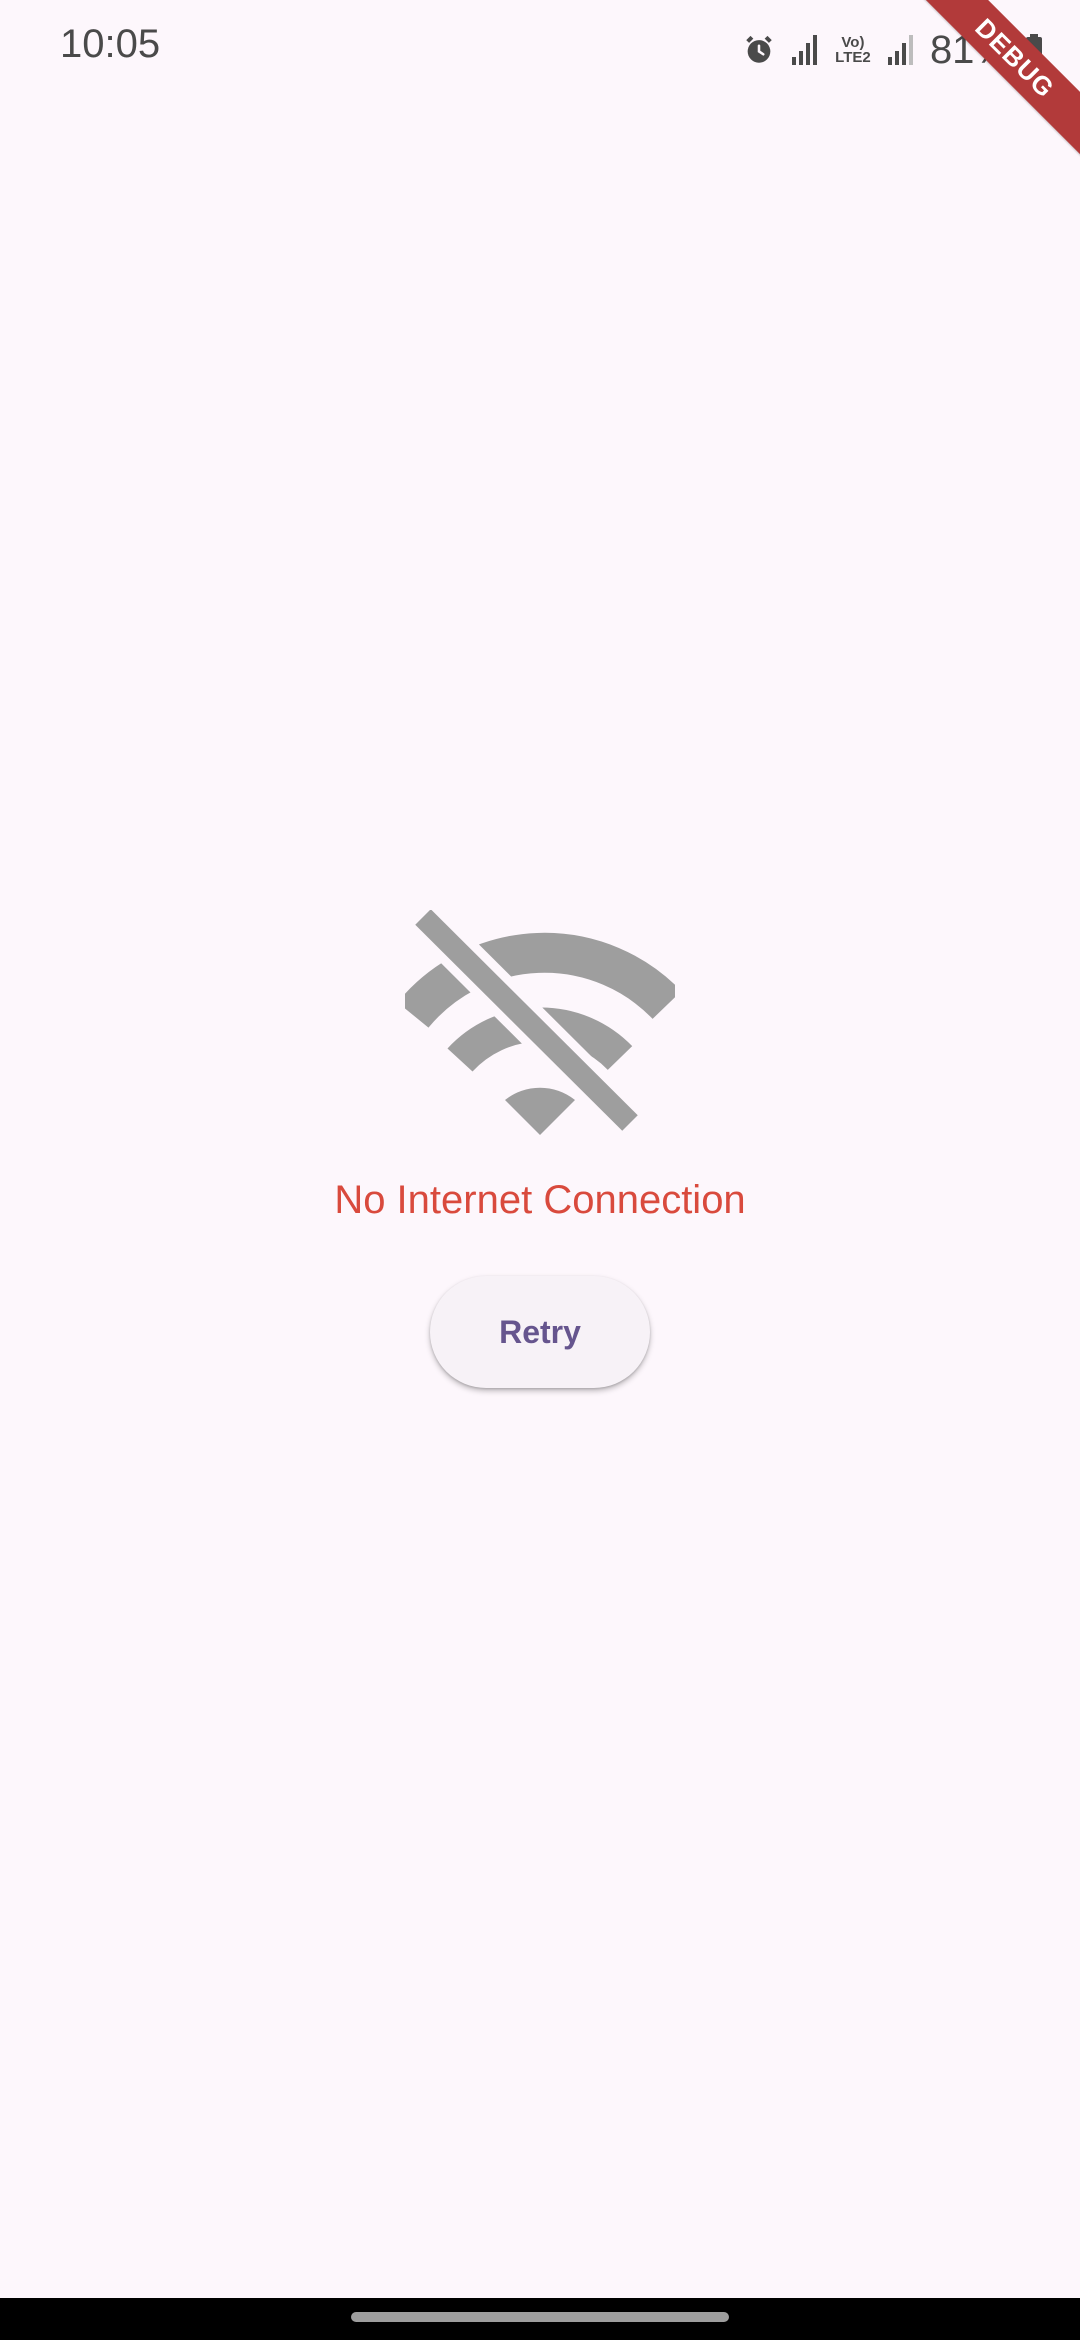  What do you see at coordinates (539, 1020) in the screenshot?
I see `wifi-off-icon` at bounding box center [539, 1020].